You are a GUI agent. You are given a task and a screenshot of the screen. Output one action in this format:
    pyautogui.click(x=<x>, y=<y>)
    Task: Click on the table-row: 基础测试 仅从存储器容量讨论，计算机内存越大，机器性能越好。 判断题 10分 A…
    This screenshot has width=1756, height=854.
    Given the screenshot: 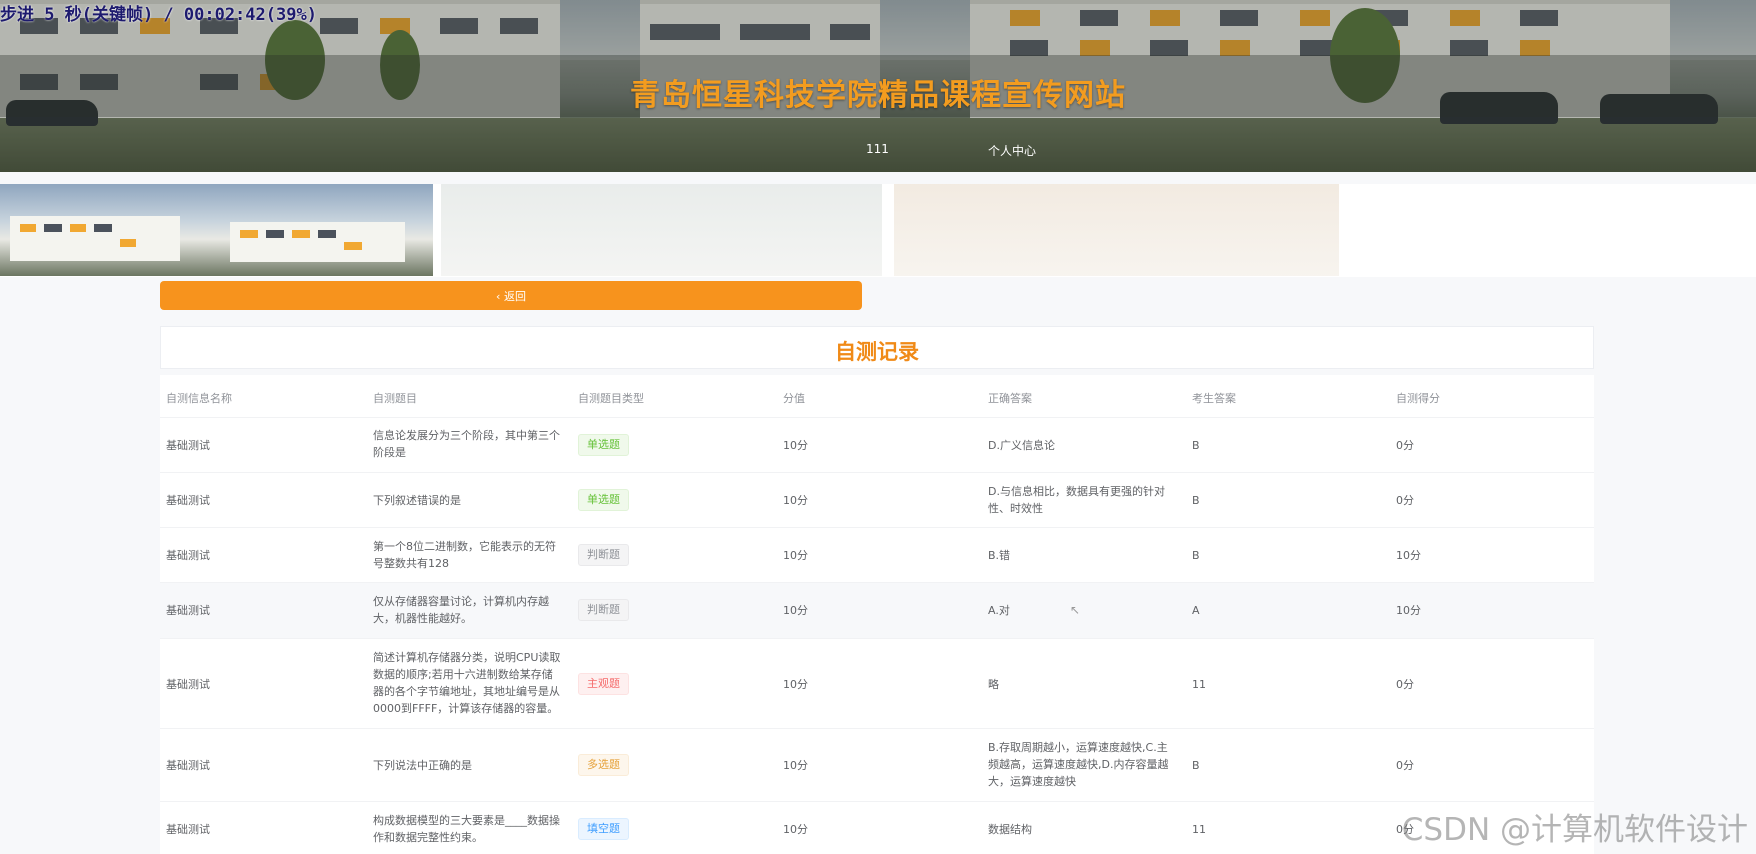 What is the action you would take?
    pyautogui.click(x=877, y=610)
    